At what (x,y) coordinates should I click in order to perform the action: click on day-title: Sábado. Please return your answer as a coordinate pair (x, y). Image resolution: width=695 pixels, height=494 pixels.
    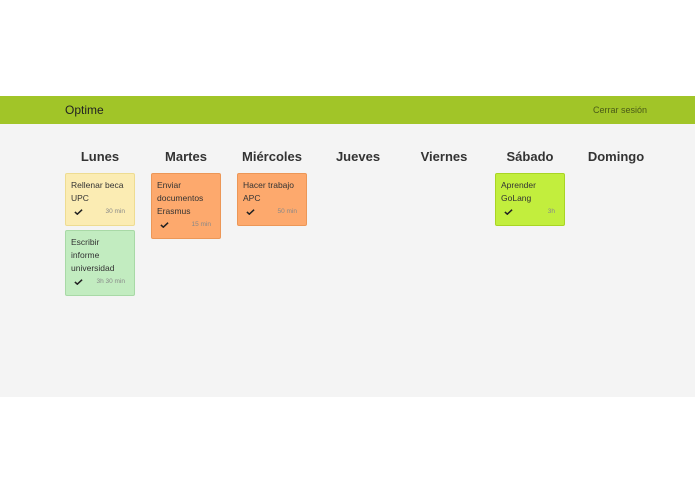
    Looking at the image, I should click on (530, 156).